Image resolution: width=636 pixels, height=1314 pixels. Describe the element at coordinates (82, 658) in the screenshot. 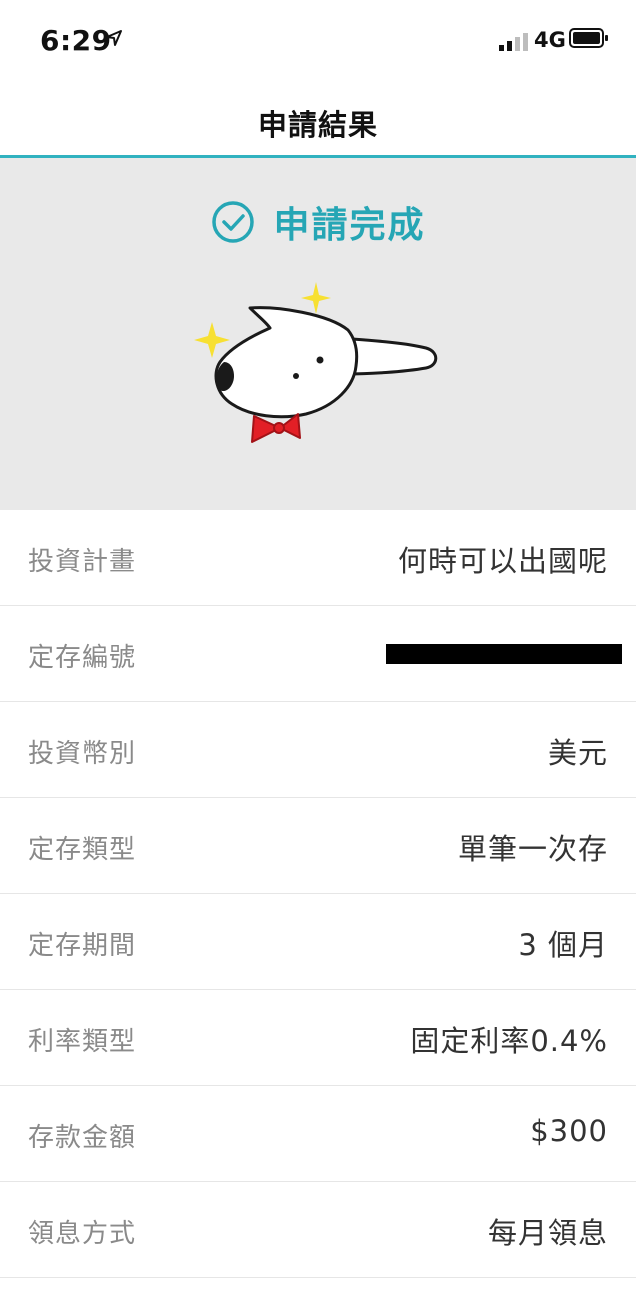

I see `detail-label: 定存編號` at that location.